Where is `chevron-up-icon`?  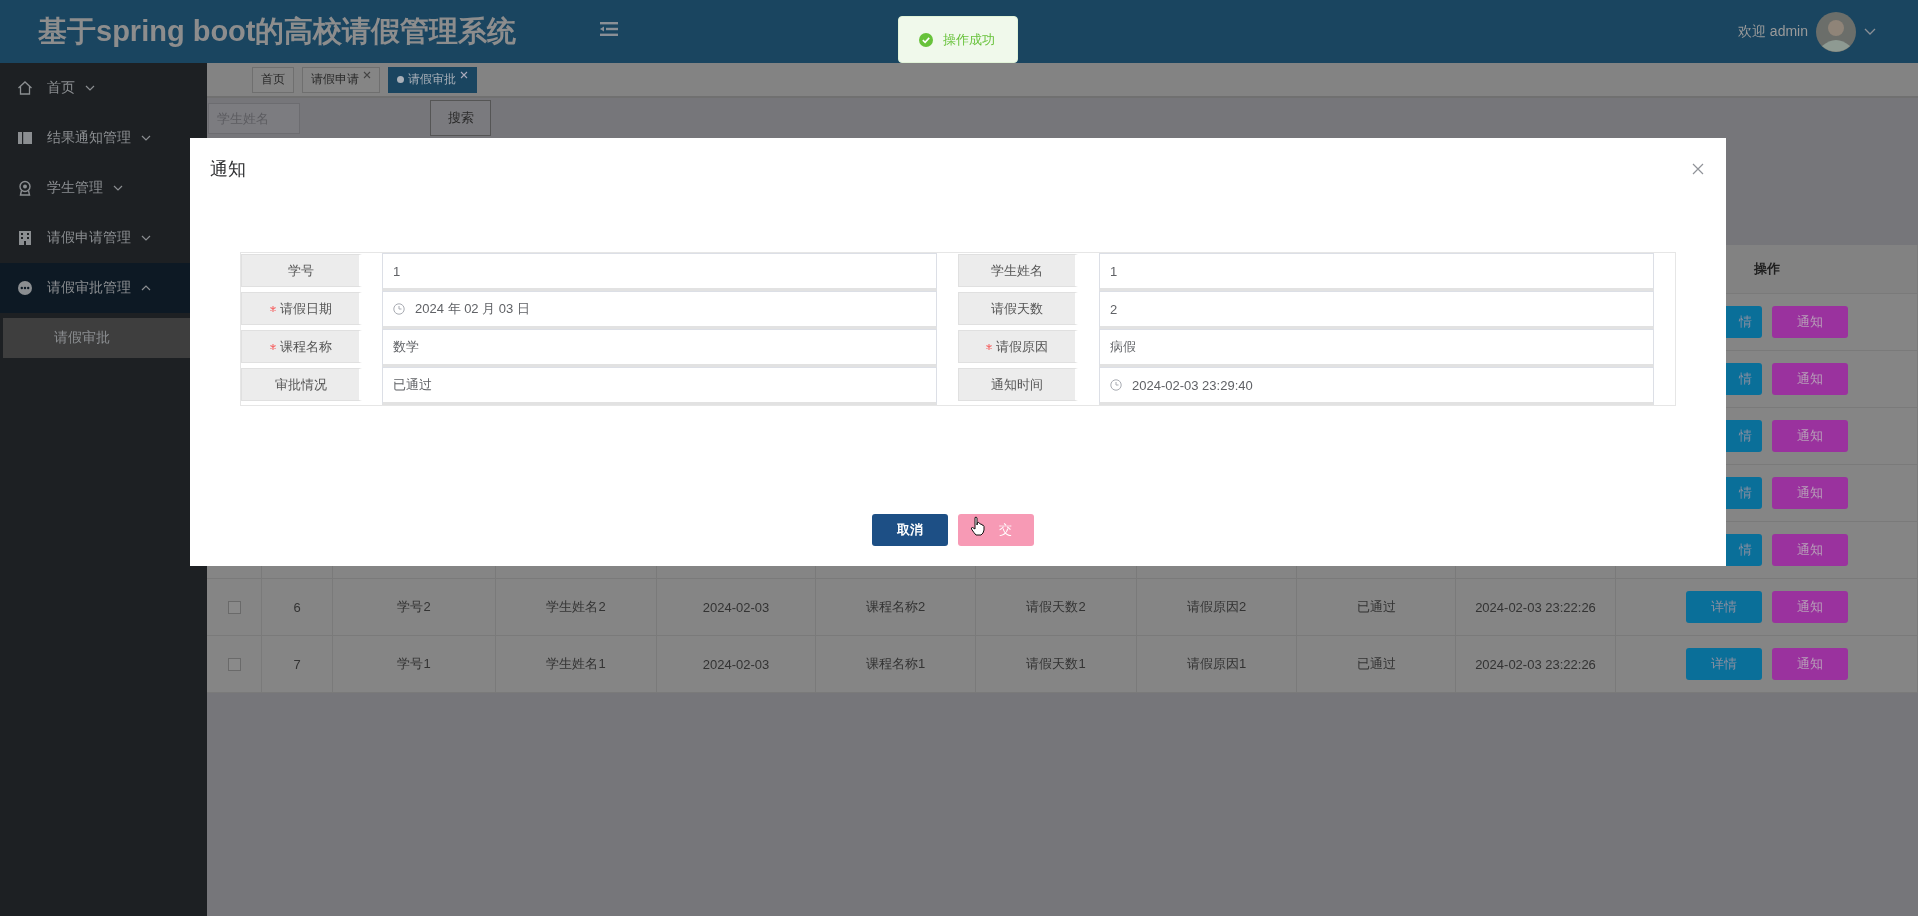 chevron-up-icon is located at coordinates (146, 288).